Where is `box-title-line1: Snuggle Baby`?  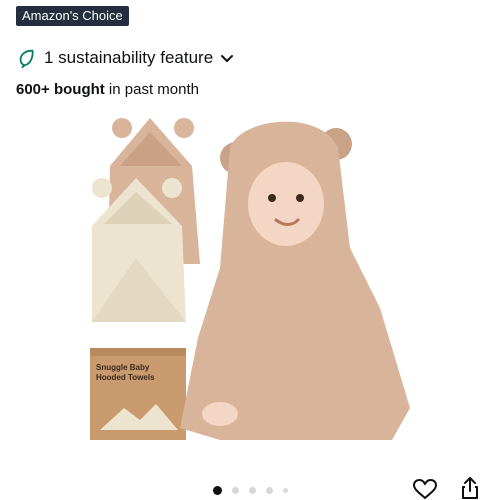 box-title-line1: Snuggle Baby is located at coordinates (123, 367).